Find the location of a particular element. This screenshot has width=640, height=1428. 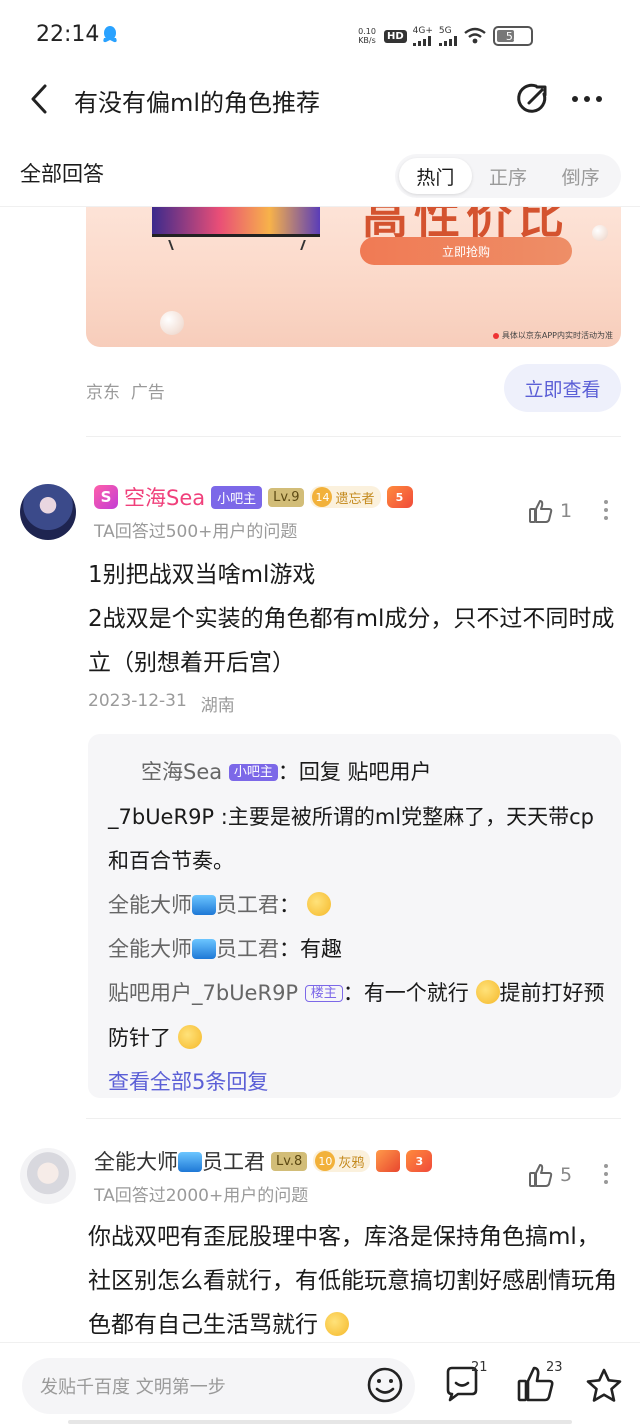

username: 空海Sea is located at coordinates (164, 497).